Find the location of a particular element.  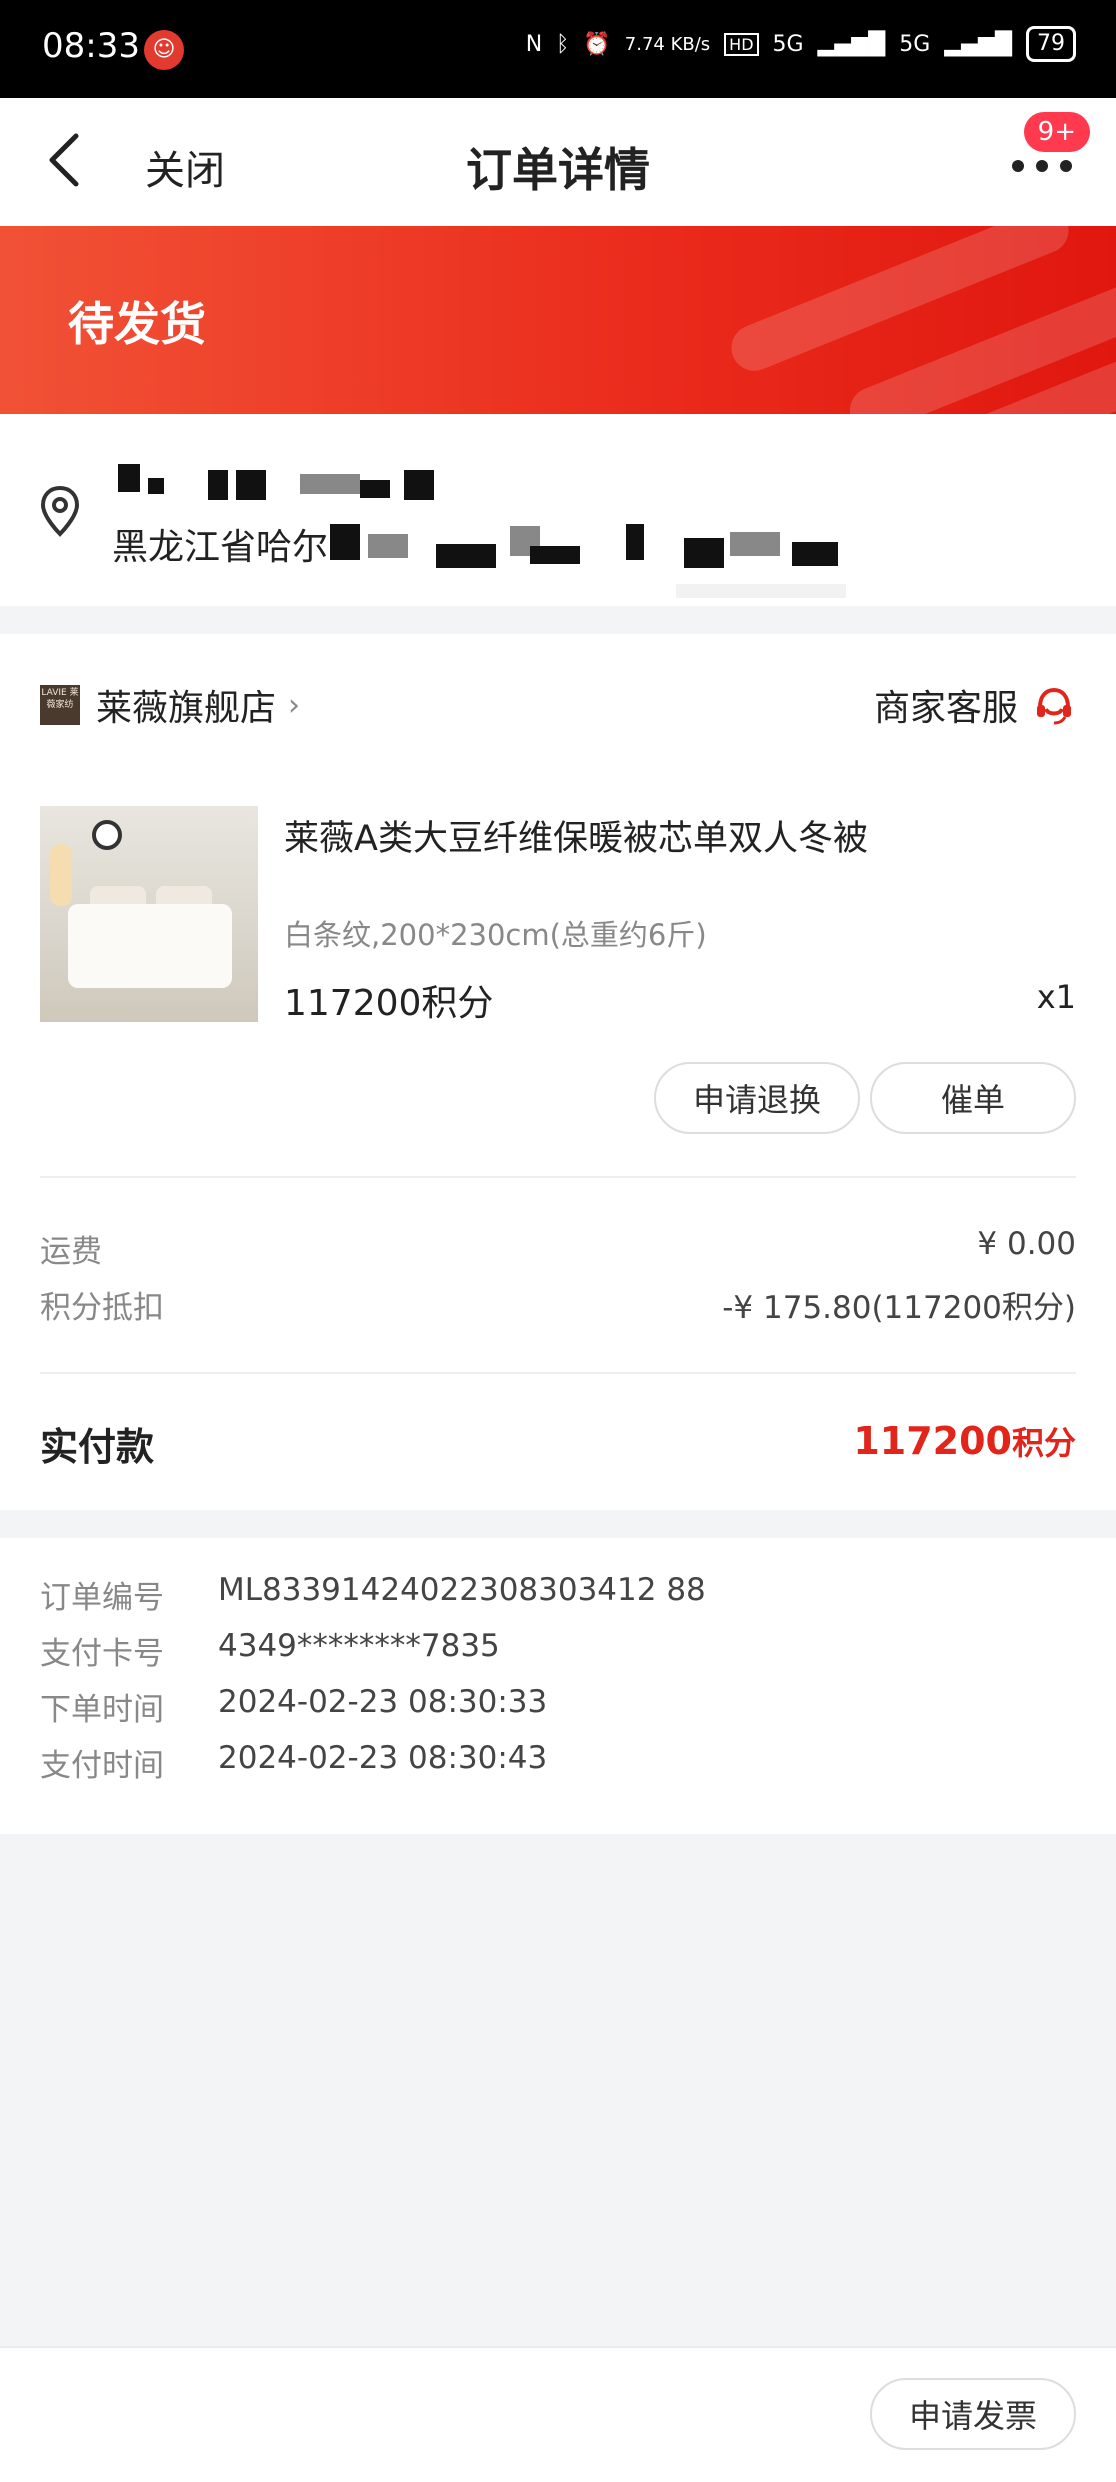

payment-time-value: 2024-02-23 08:30:43 is located at coordinates (383, 1758).